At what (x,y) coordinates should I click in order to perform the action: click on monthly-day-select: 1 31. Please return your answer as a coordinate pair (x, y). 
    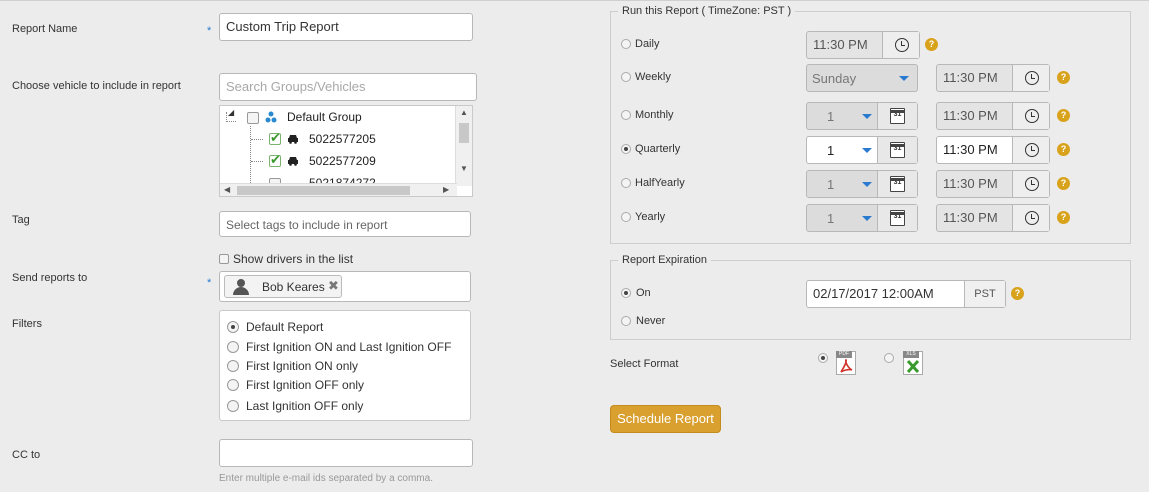
    Looking at the image, I should click on (862, 116).